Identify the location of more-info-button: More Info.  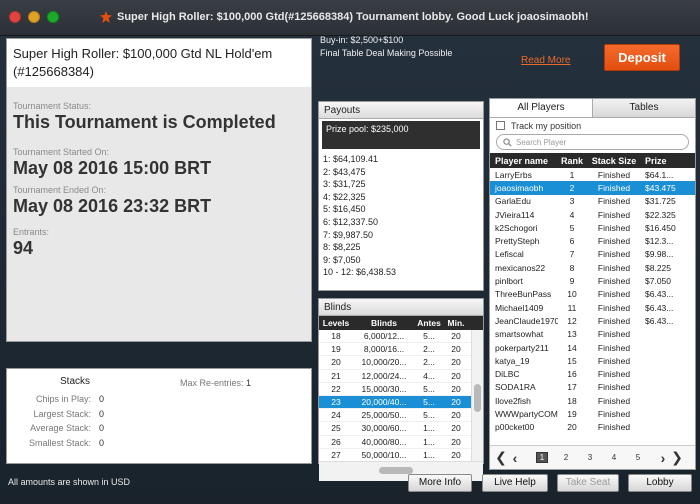
(440, 483).